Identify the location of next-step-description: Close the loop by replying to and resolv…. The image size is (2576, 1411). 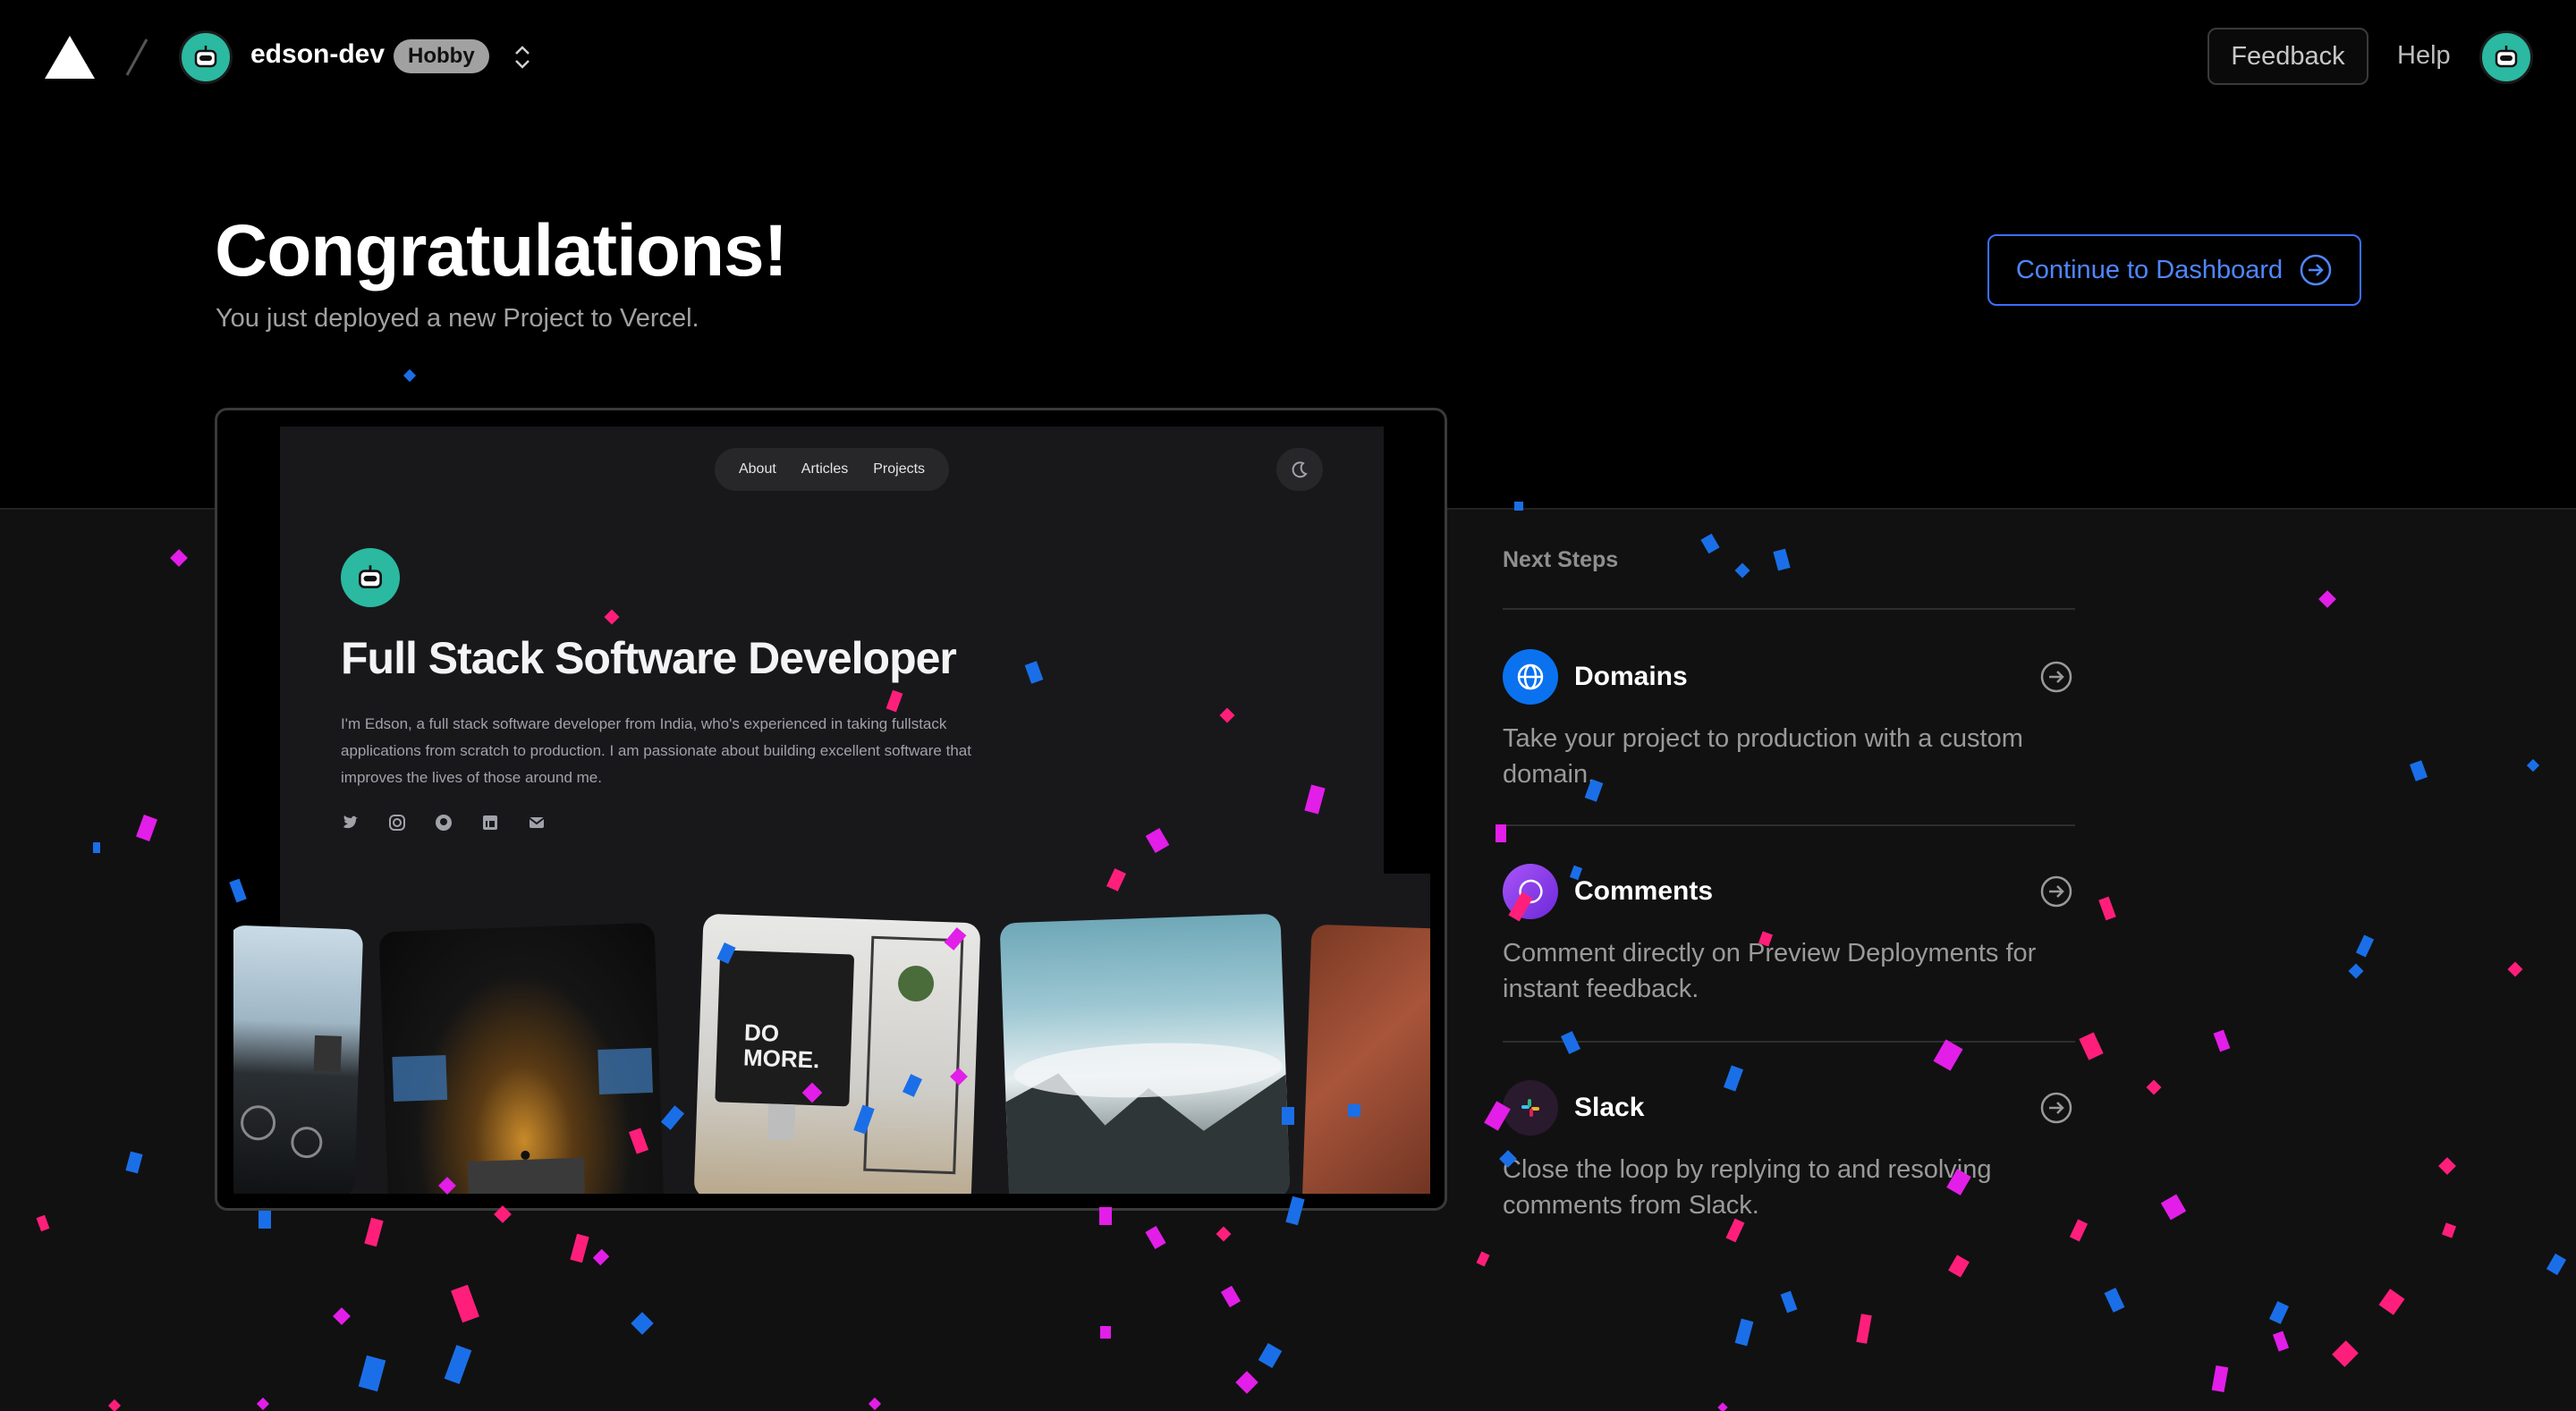
(1747, 1187).